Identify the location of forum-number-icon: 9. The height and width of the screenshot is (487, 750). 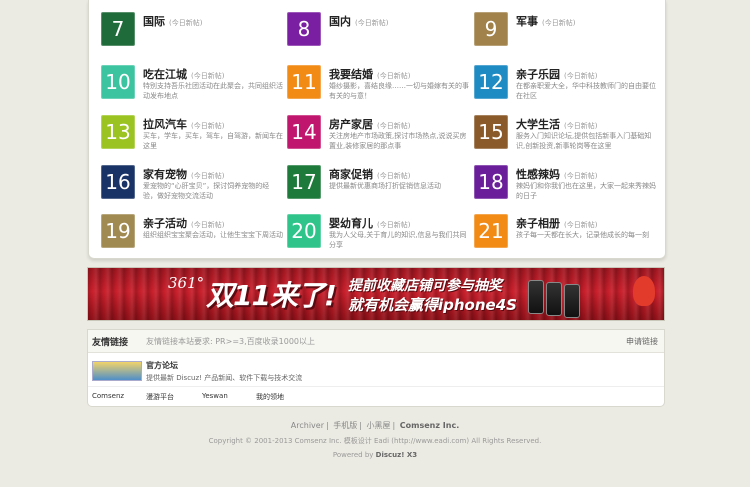
(491, 29).